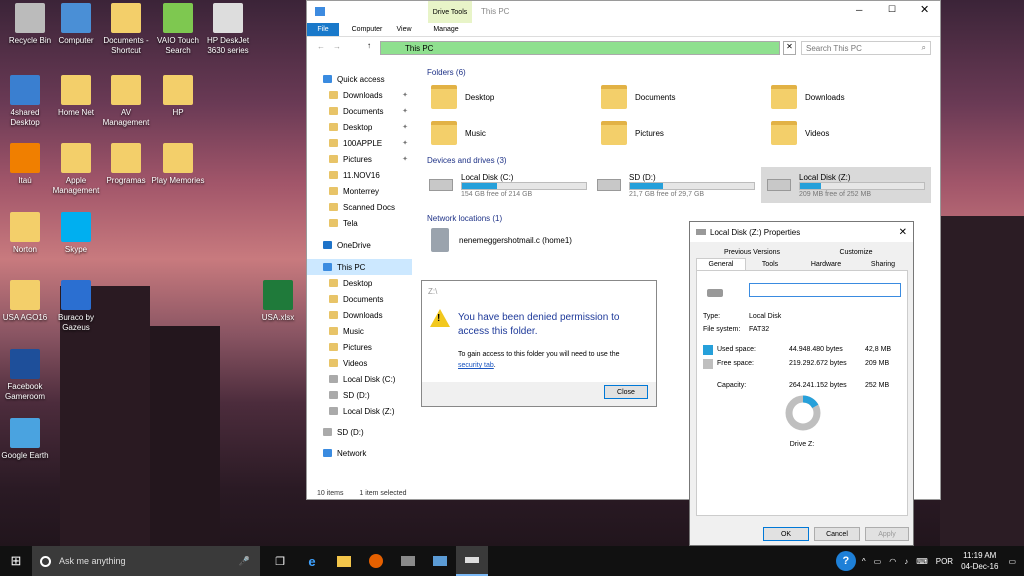 The width and height of the screenshot is (1024, 576). What do you see at coordinates (686, 133) in the screenshot?
I see `folder-item: Pictures` at bounding box center [686, 133].